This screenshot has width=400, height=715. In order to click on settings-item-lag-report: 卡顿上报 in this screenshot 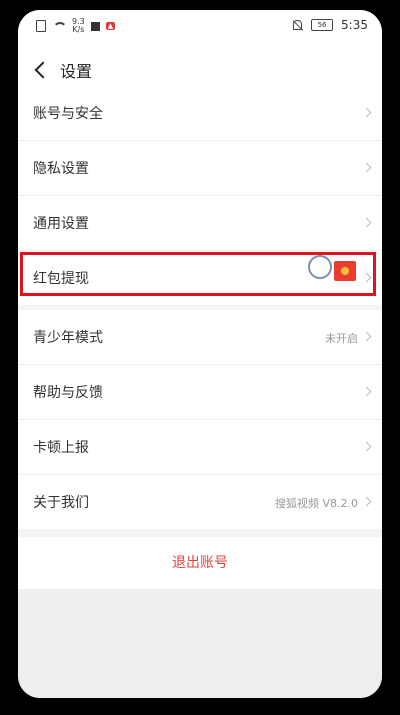, I will do `click(200, 447)`.